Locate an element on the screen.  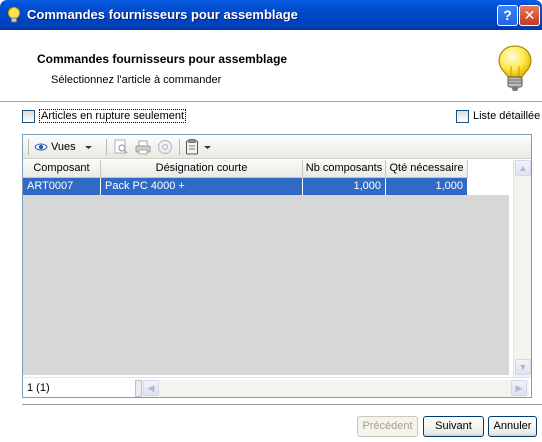
rupture-option: Articles en rupture seulement is located at coordinates (104, 116).